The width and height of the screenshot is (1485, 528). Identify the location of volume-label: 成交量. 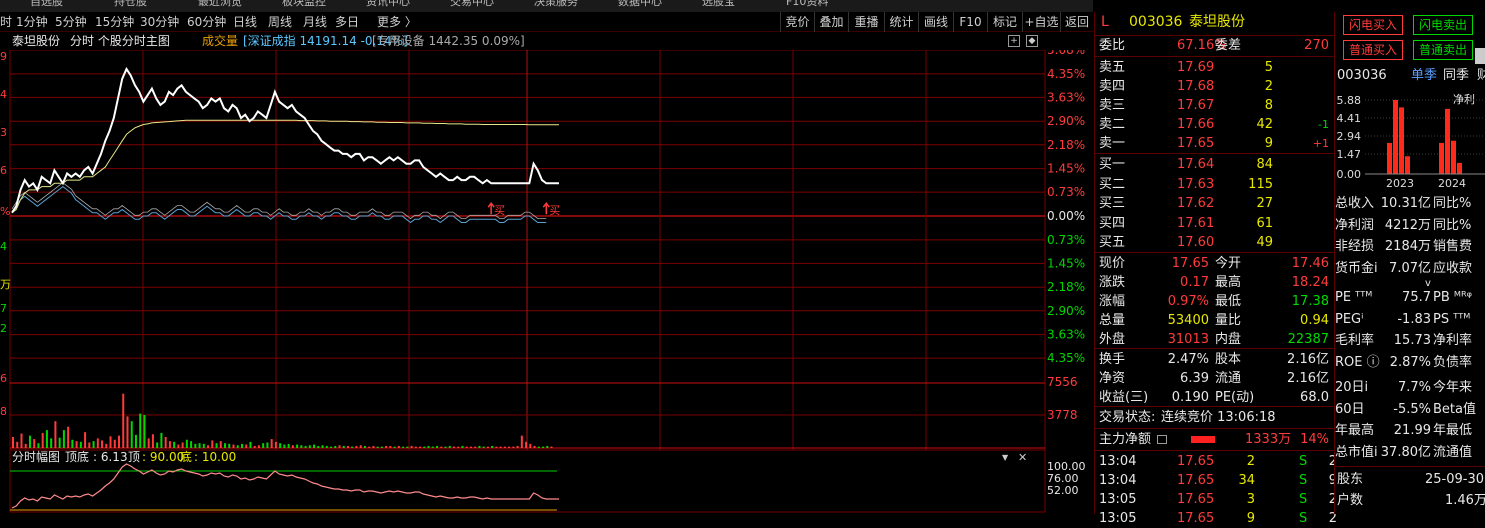
(220, 41).